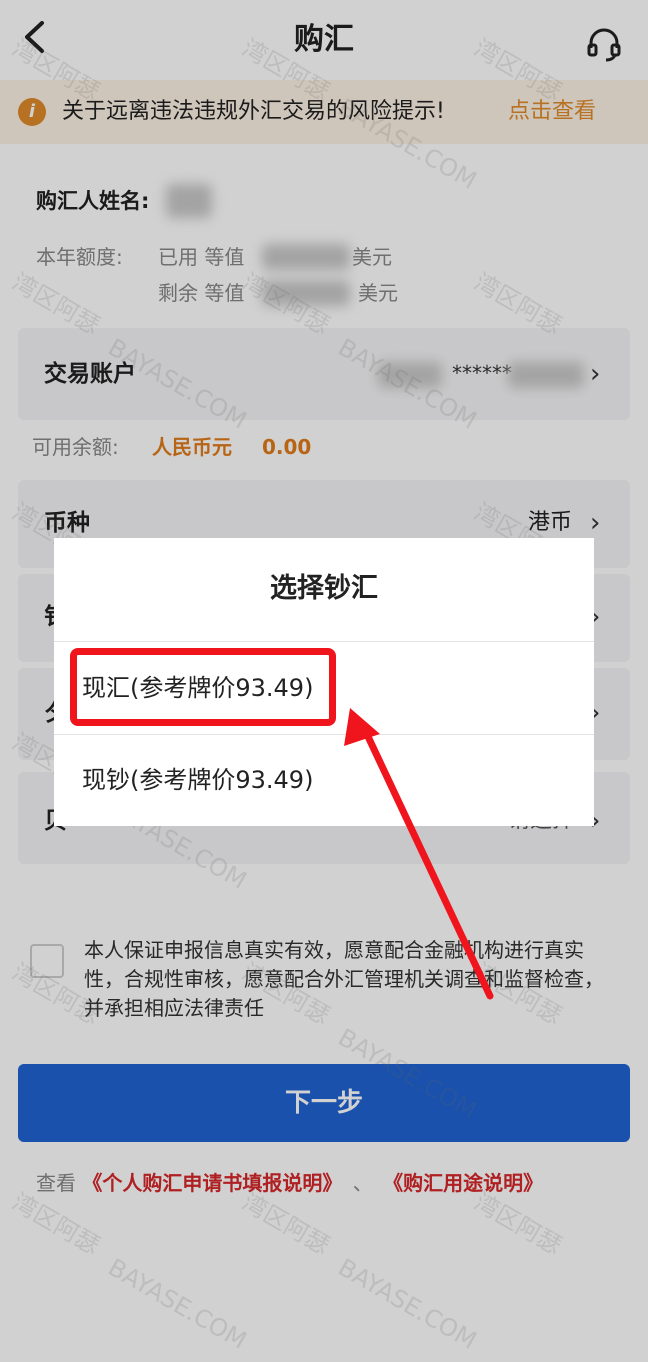  What do you see at coordinates (203, 687) in the screenshot?
I see `highlight-box` at bounding box center [203, 687].